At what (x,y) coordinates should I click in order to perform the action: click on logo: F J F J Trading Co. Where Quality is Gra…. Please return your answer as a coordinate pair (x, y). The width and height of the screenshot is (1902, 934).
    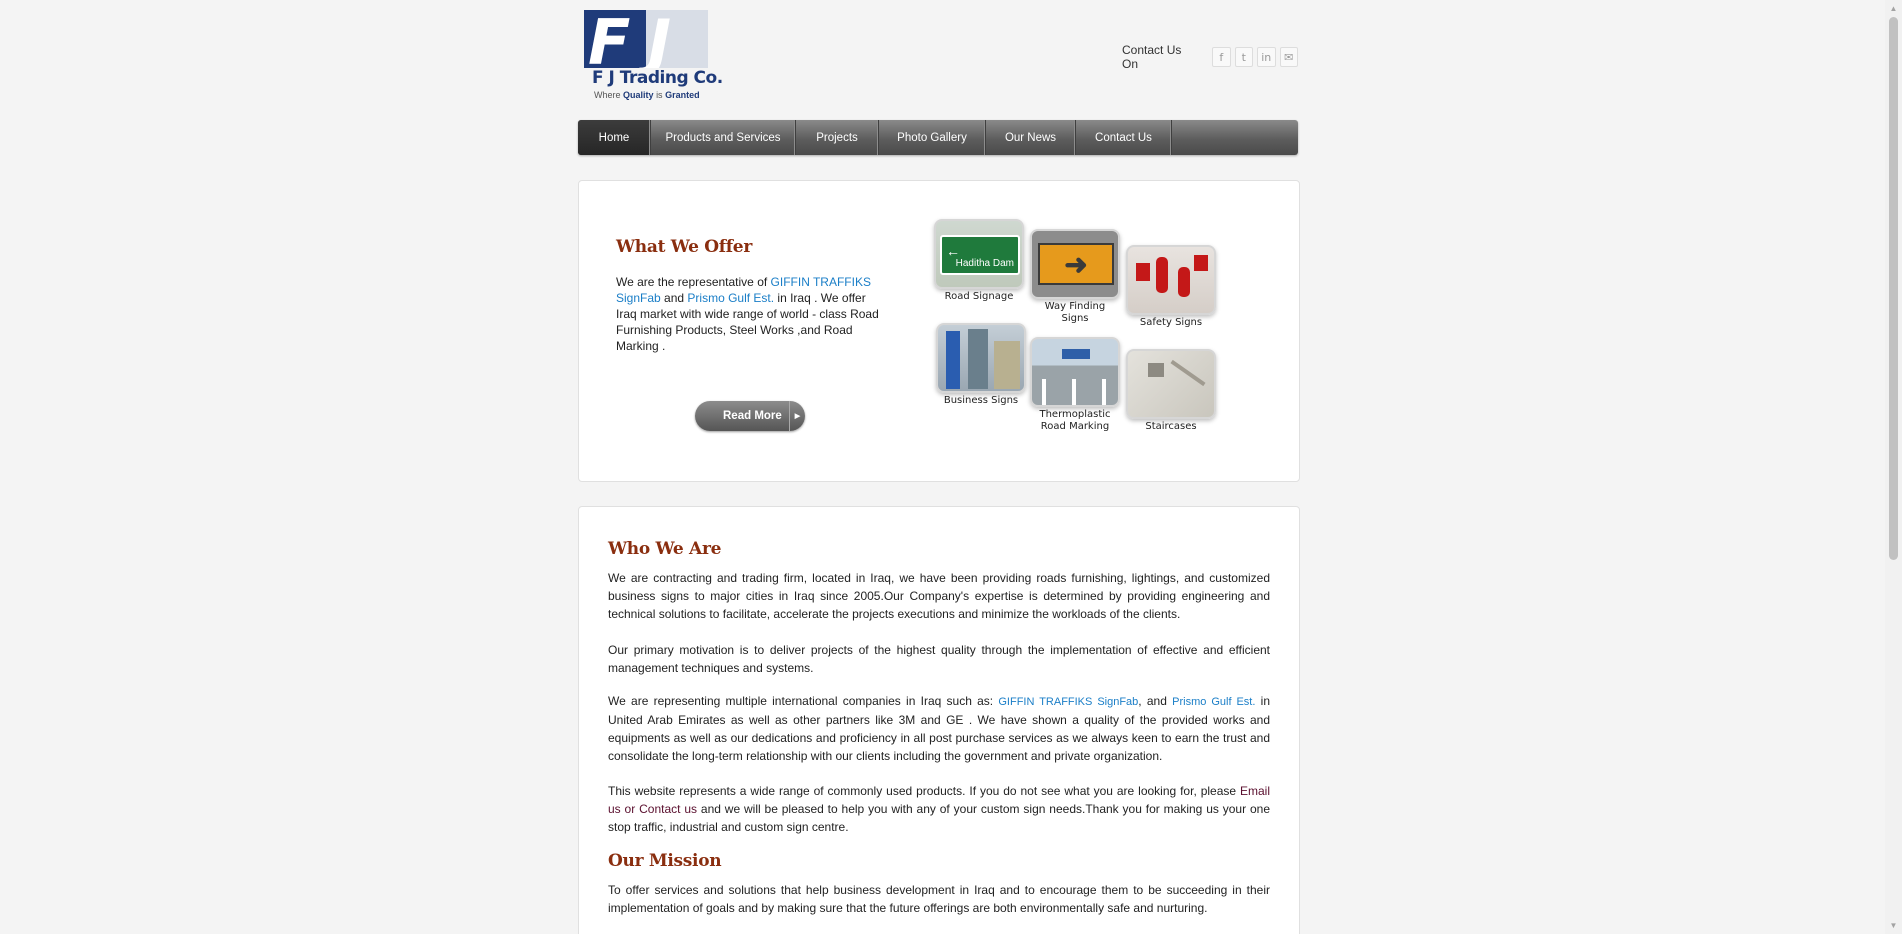
    Looking at the image, I should click on (653, 56).